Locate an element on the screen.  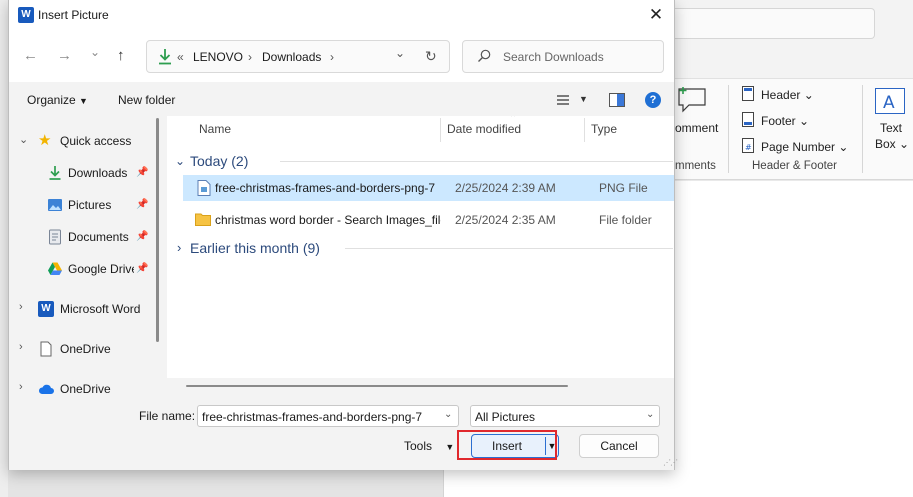
search-icon is located at coordinates (484, 55).